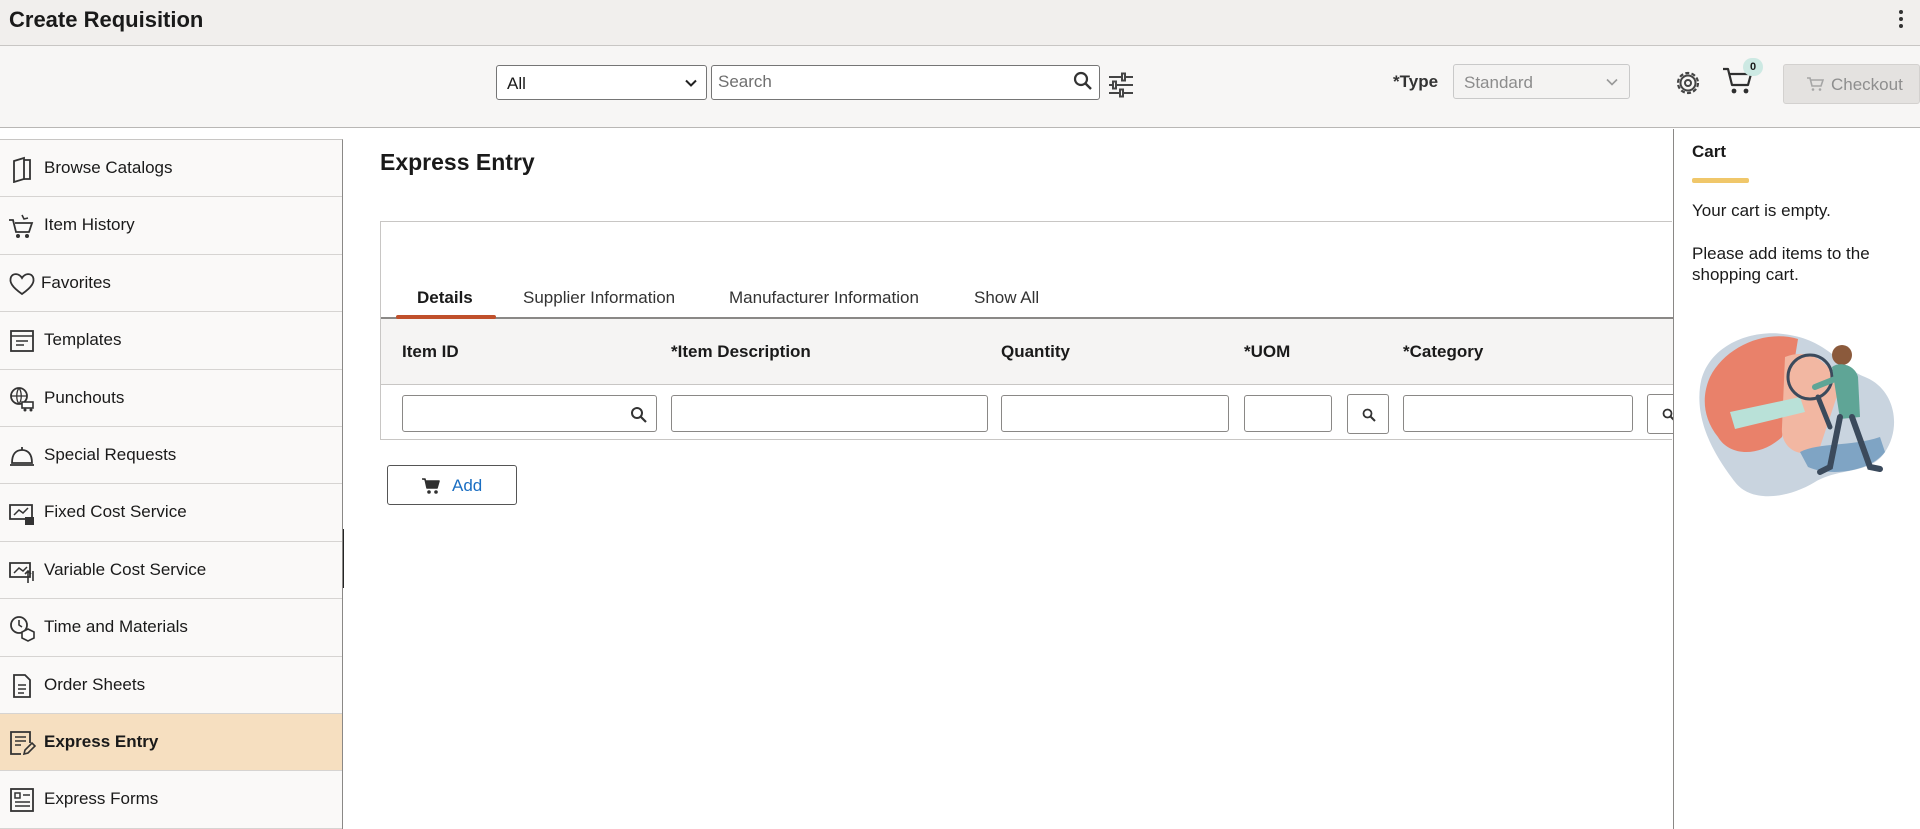 This screenshot has height=829, width=1920. What do you see at coordinates (171, 341) in the screenshot?
I see `sidebar-item-templates: Templates` at bounding box center [171, 341].